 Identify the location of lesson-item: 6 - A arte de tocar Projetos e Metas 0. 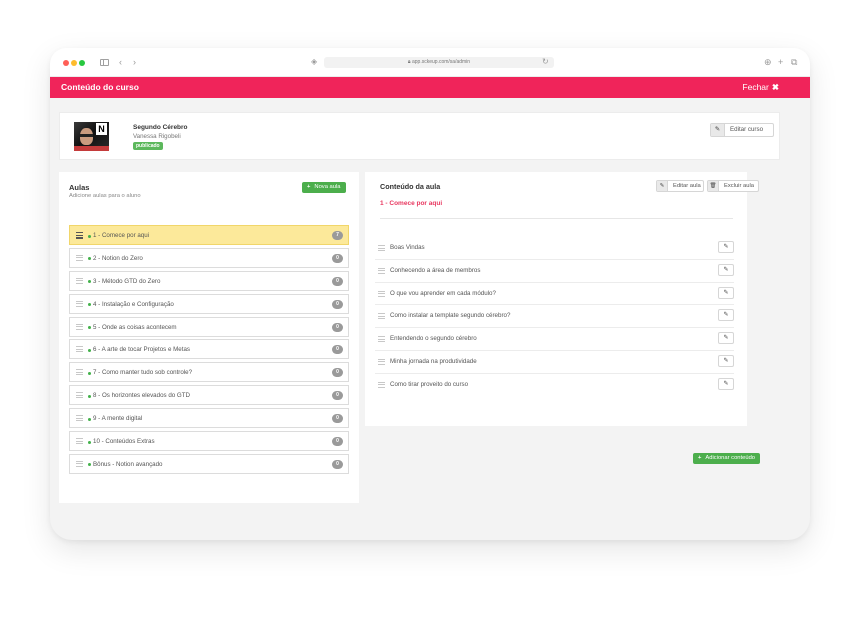
(209, 349).